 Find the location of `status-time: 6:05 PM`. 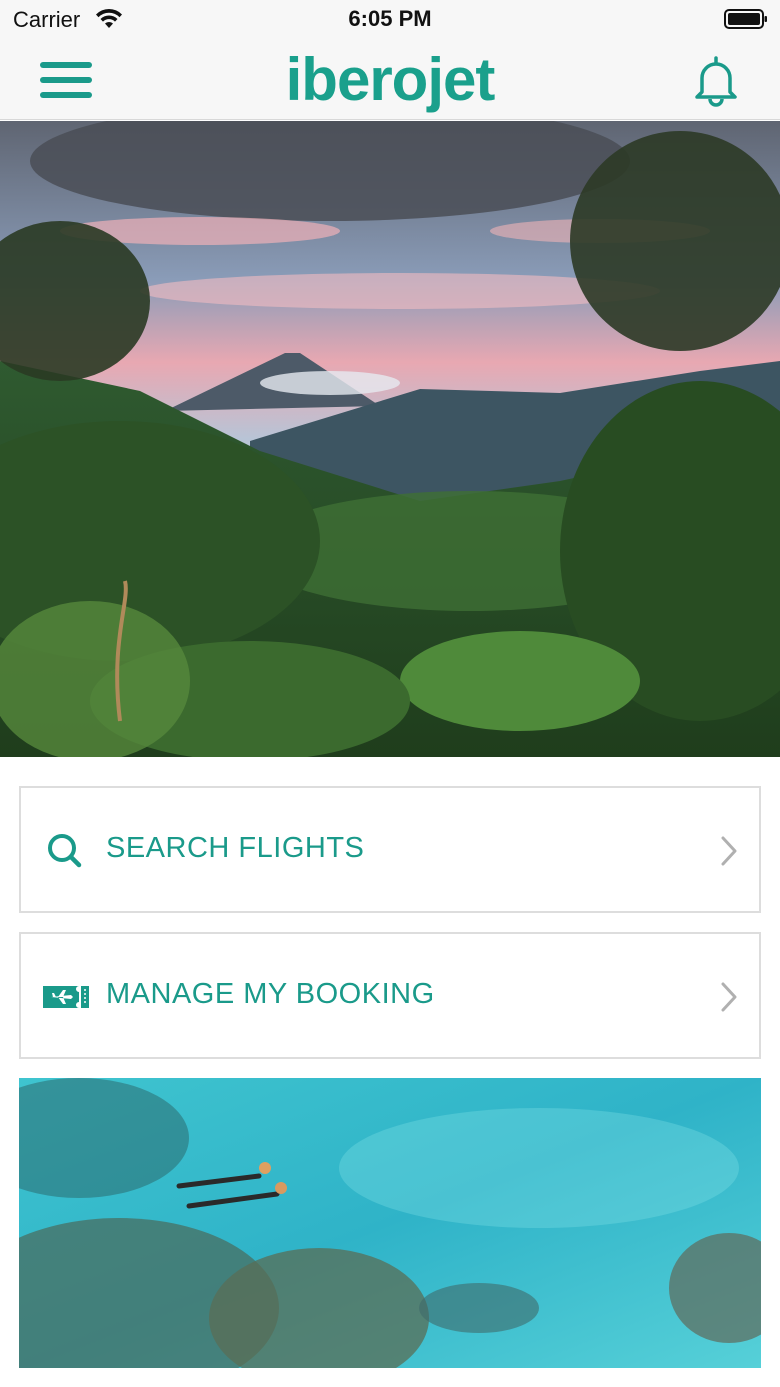

status-time: 6:05 PM is located at coordinates (390, 18).